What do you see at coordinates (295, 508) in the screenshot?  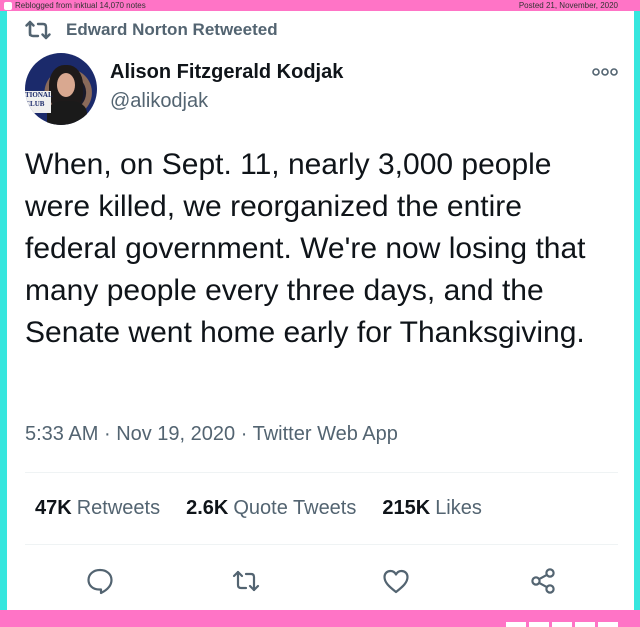 I see `quote-tweets-label: Quote Tweets` at bounding box center [295, 508].